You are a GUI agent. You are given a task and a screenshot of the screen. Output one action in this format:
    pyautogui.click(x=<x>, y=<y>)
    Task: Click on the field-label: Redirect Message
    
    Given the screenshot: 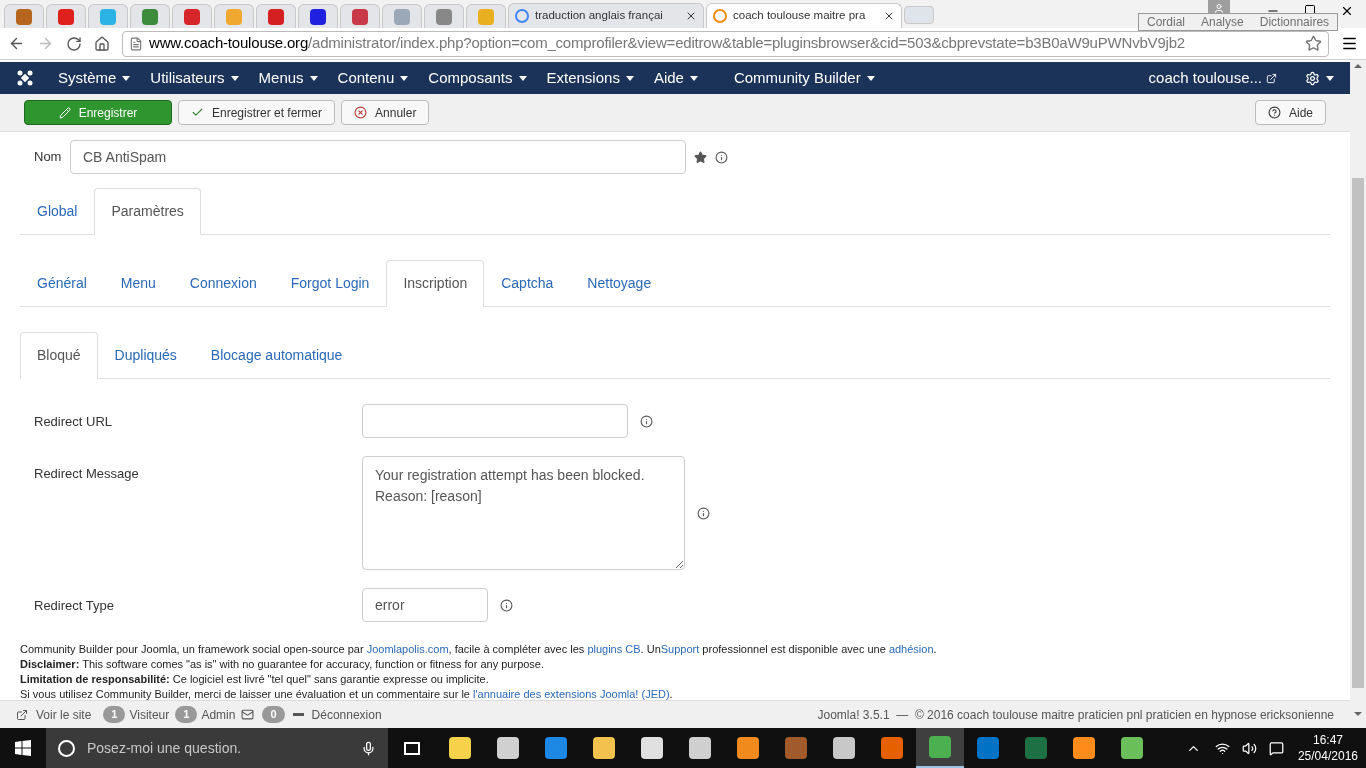 What is the action you would take?
    pyautogui.click(x=87, y=474)
    